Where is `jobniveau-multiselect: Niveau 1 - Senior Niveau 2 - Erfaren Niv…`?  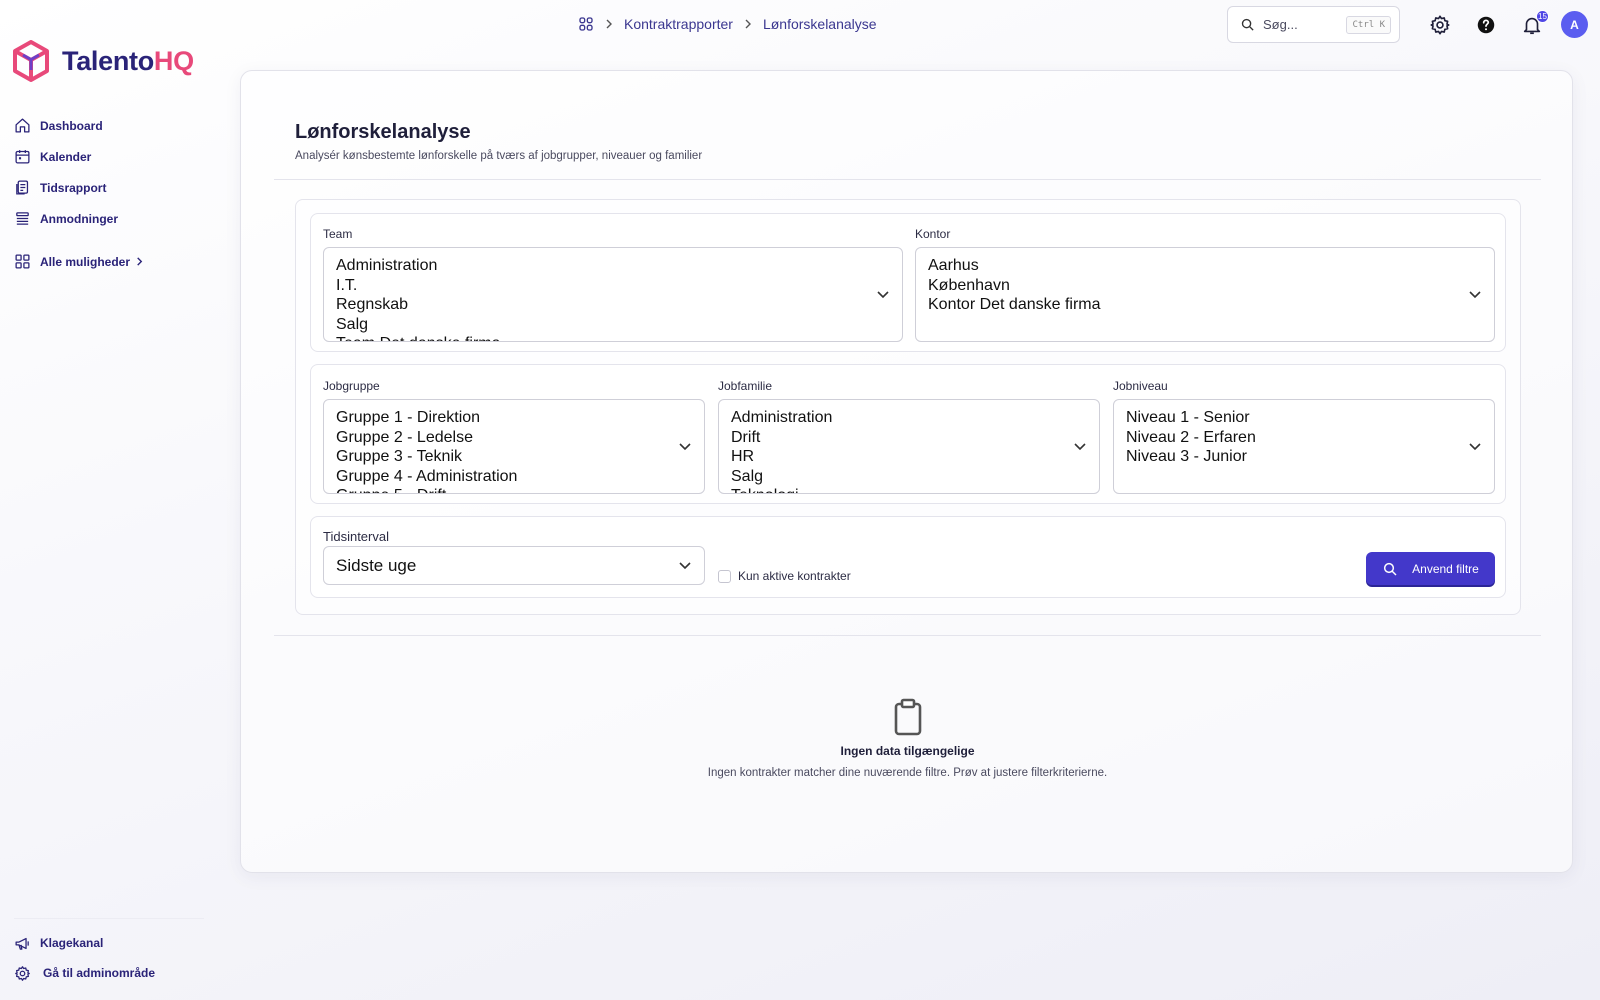
jobniveau-multiselect: Niveau 1 - Senior Niveau 2 - Erfaren Niv… is located at coordinates (1304, 446).